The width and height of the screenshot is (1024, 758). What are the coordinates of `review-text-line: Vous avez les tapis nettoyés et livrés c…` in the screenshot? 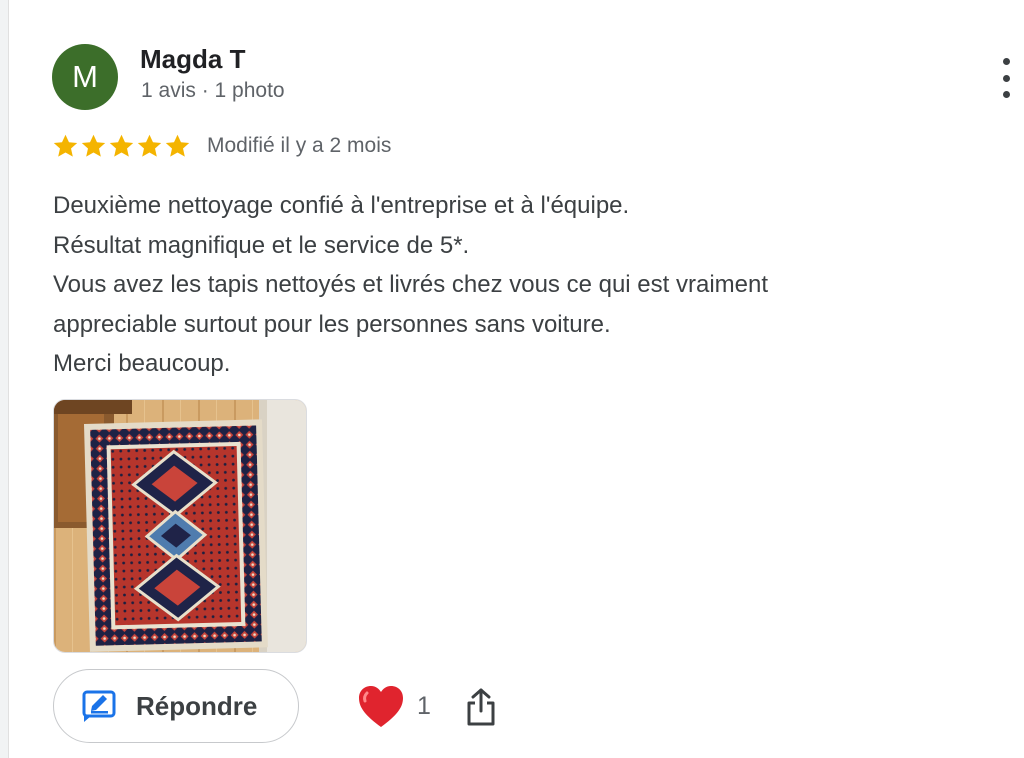 It's located at (411, 284).